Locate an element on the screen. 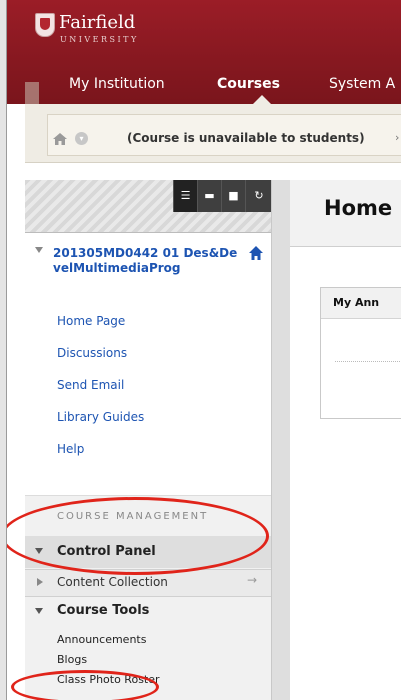 This screenshot has height=700, width=401. collapse-arrow-icon is located at coordinates (39, 250).